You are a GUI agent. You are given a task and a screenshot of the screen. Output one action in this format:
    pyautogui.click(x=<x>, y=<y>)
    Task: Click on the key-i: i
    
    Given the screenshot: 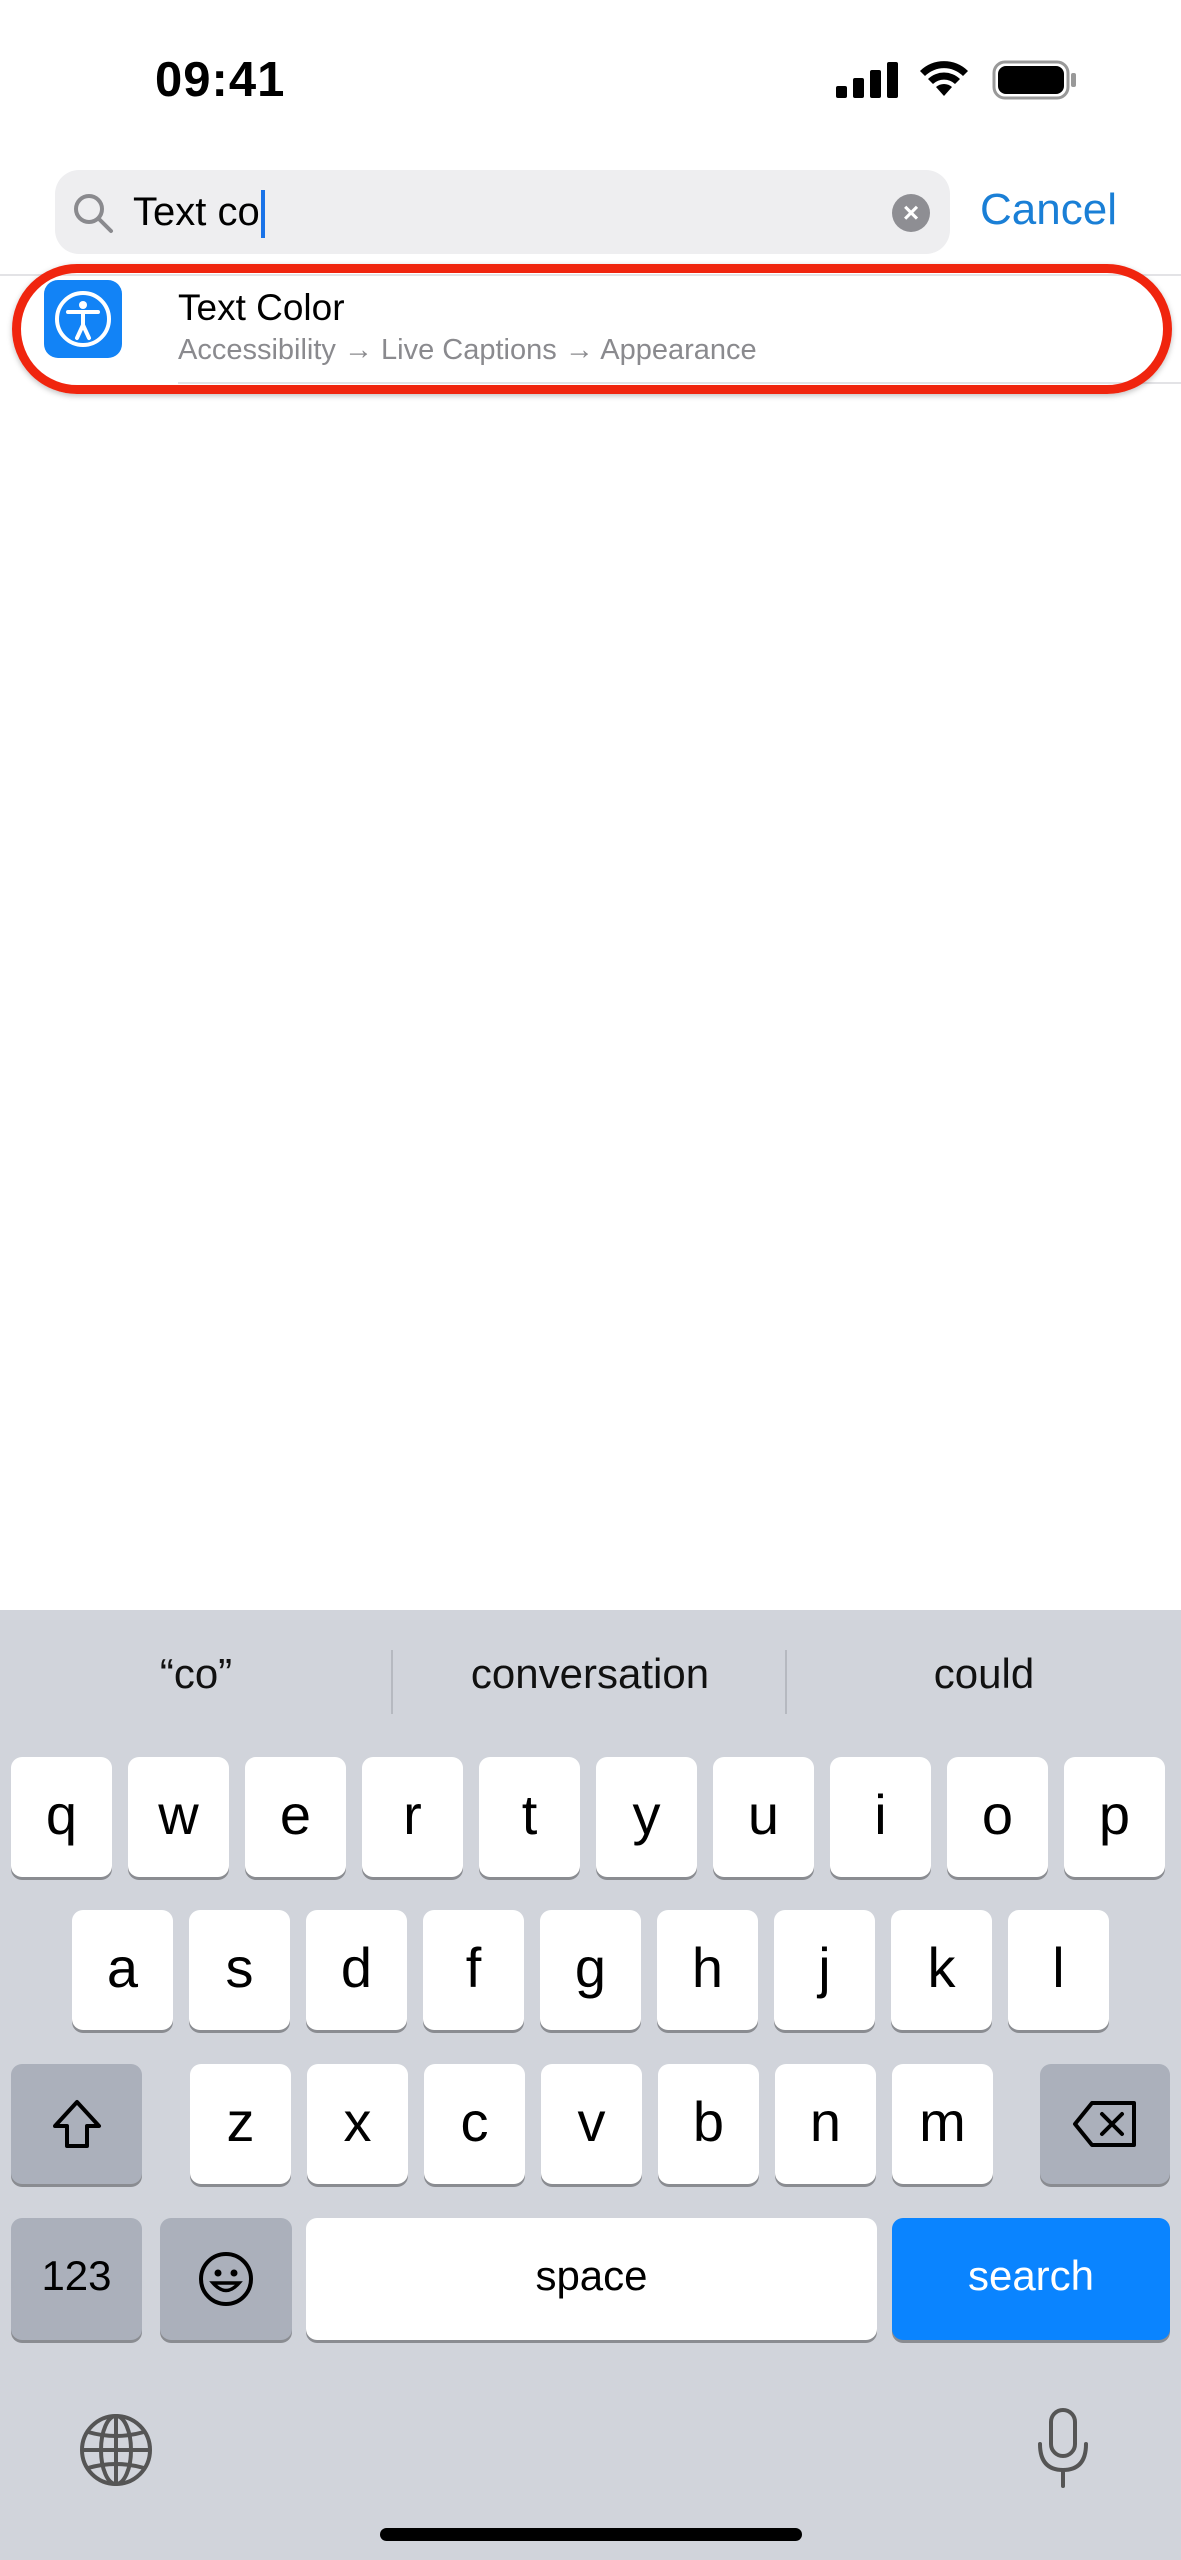 What is the action you would take?
    pyautogui.click(x=880, y=1817)
    